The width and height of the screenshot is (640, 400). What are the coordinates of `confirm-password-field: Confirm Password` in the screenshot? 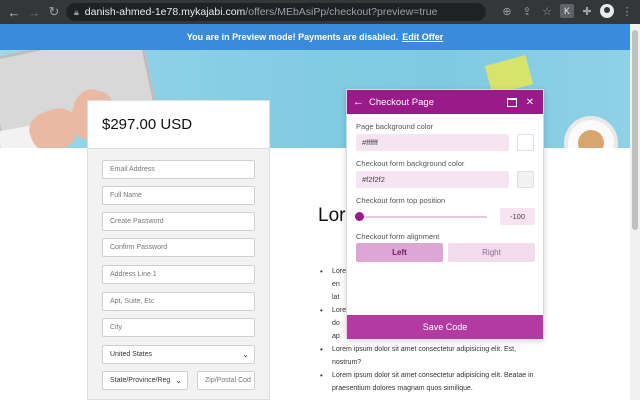 It's located at (178, 247).